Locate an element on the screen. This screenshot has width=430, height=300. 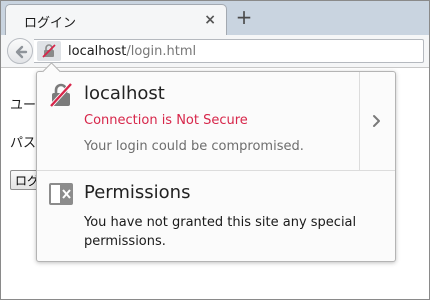
new-tab-button: + is located at coordinates (244, 17).